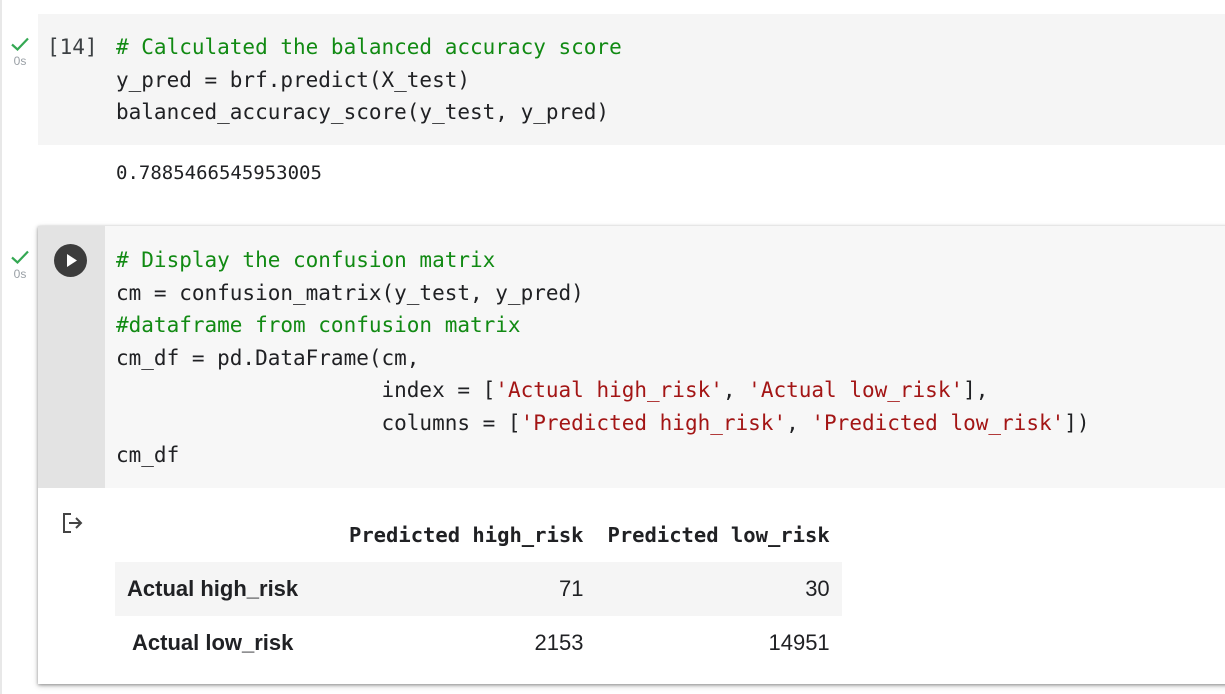 The width and height of the screenshot is (1225, 694). Describe the element at coordinates (318, 422) in the screenshot. I see `code-fragment: columns = [` at that location.